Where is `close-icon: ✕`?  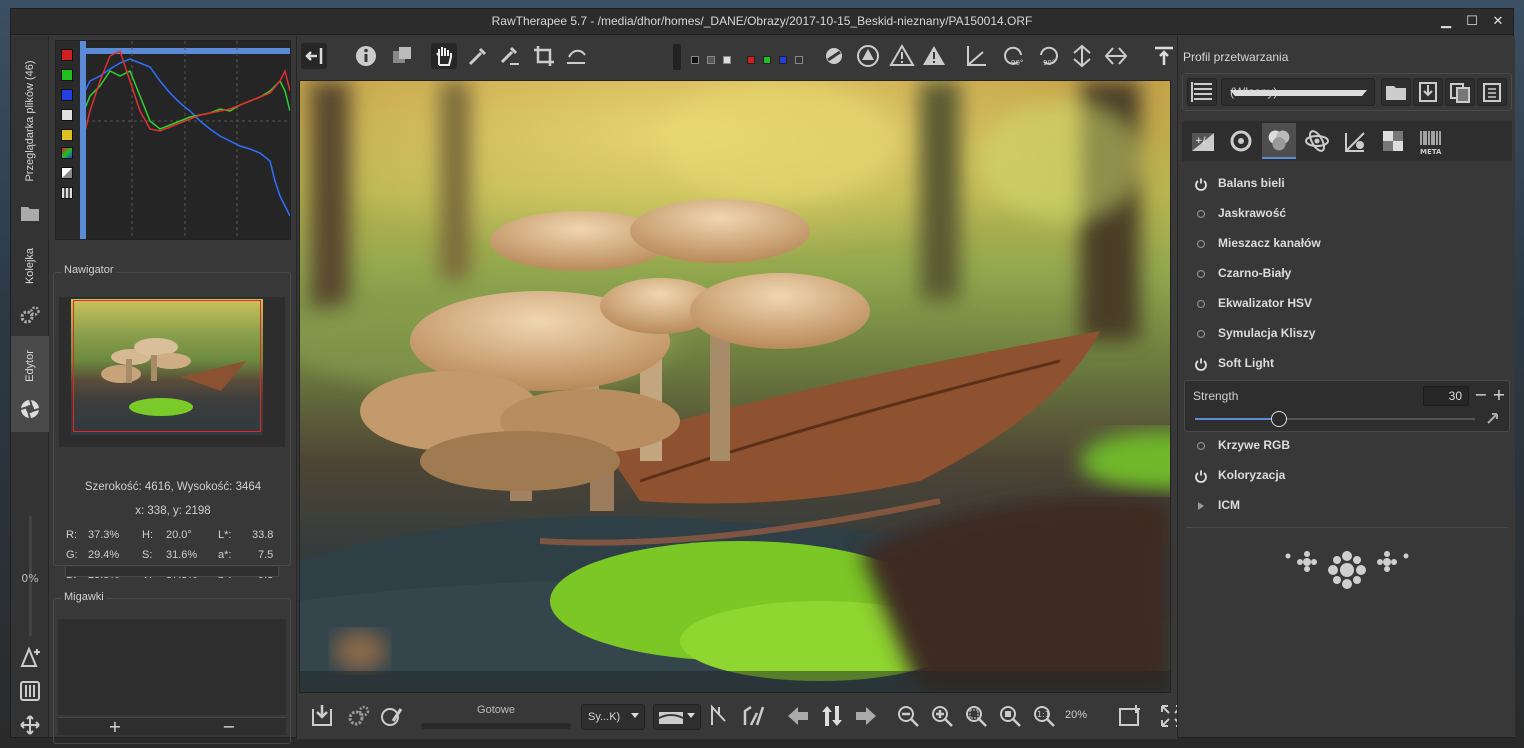 close-icon: ✕ is located at coordinates (1498, 22).